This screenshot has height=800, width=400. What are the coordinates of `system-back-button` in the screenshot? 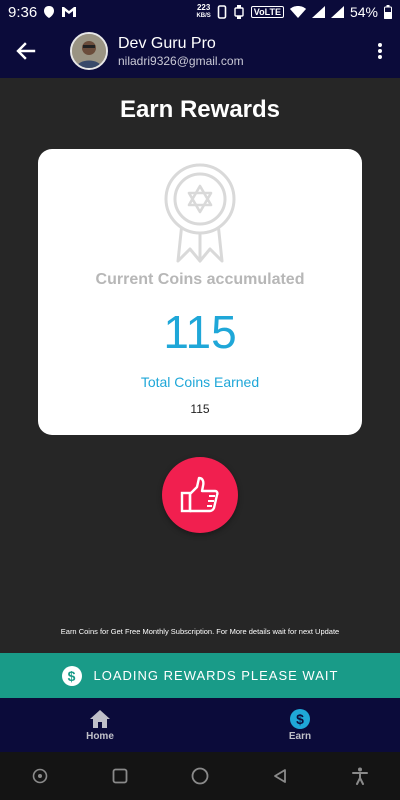 It's located at (280, 776).